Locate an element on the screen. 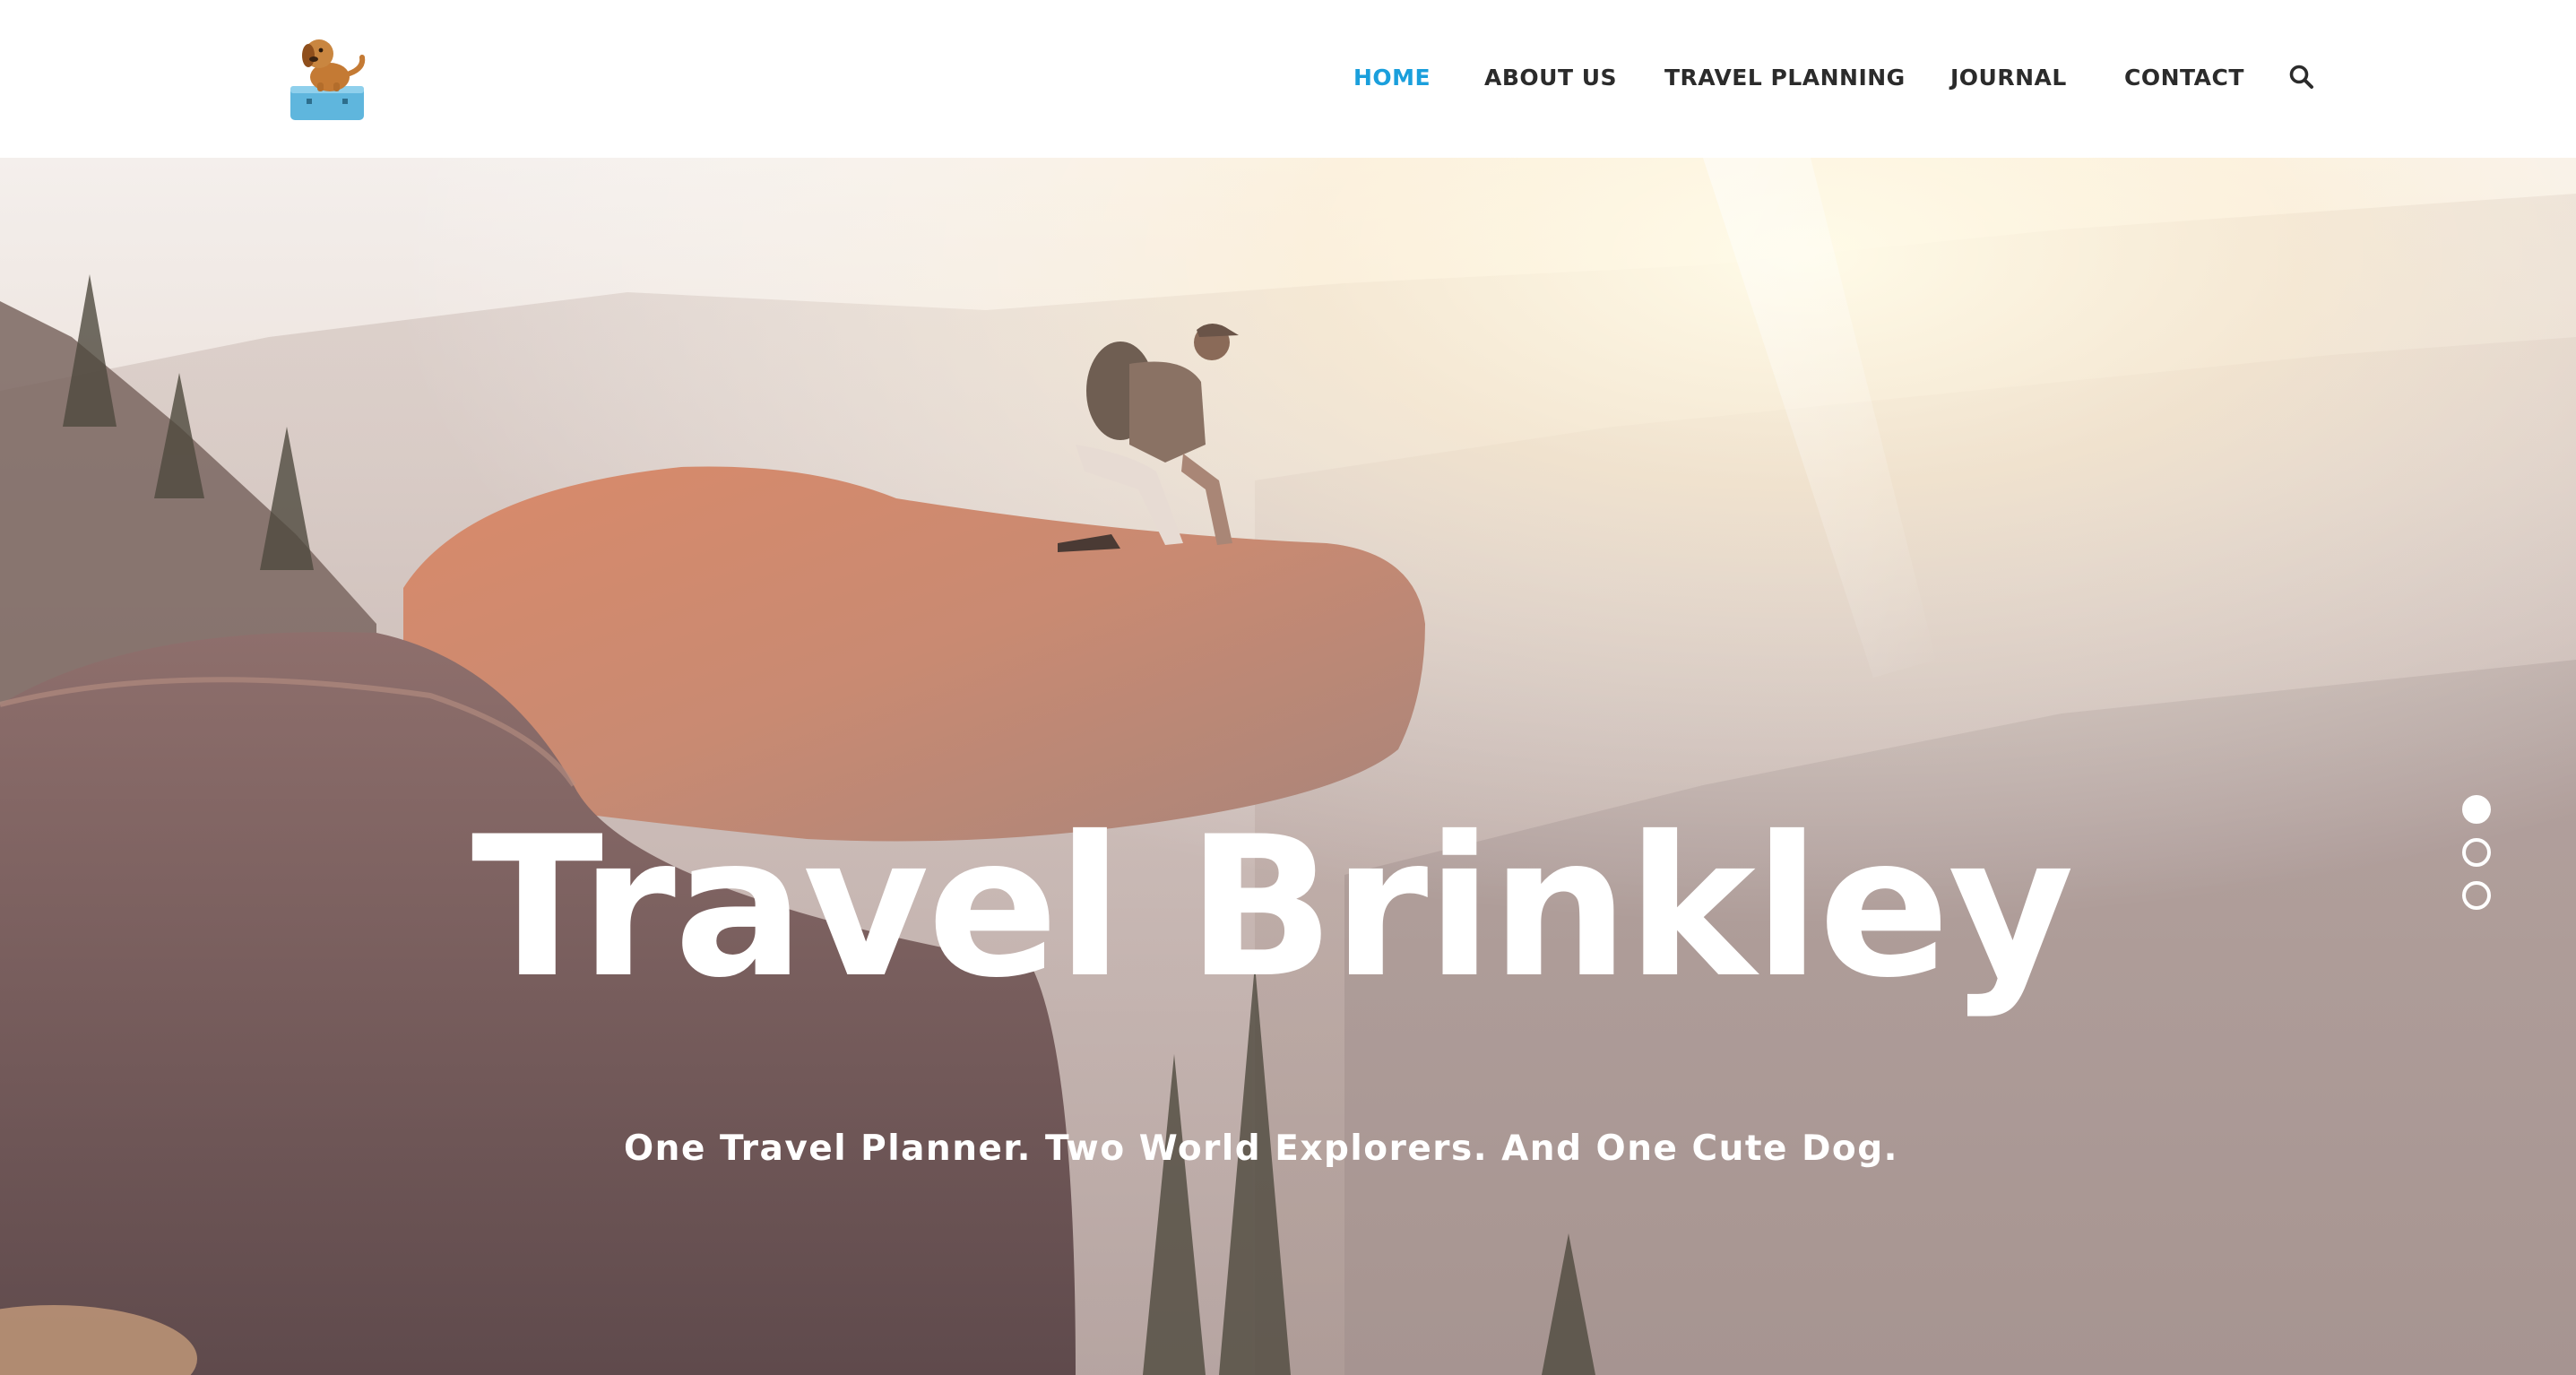  hero-title: Travel Brinkley is located at coordinates (1272, 907).